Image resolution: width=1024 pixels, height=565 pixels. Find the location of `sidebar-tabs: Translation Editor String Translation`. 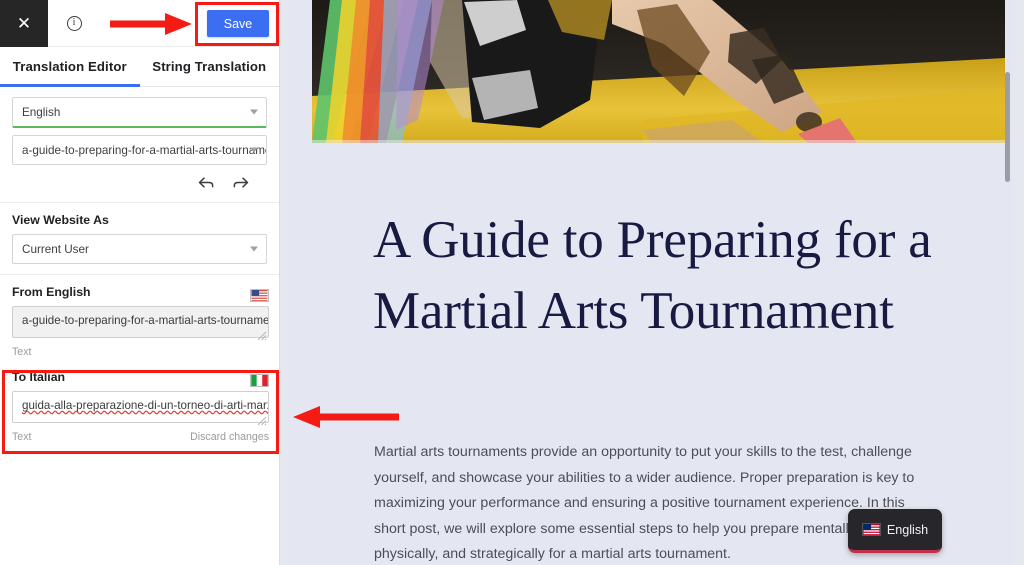

sidebar-tabs: Translation Editor String Translation is located at coordinates (139, 67).